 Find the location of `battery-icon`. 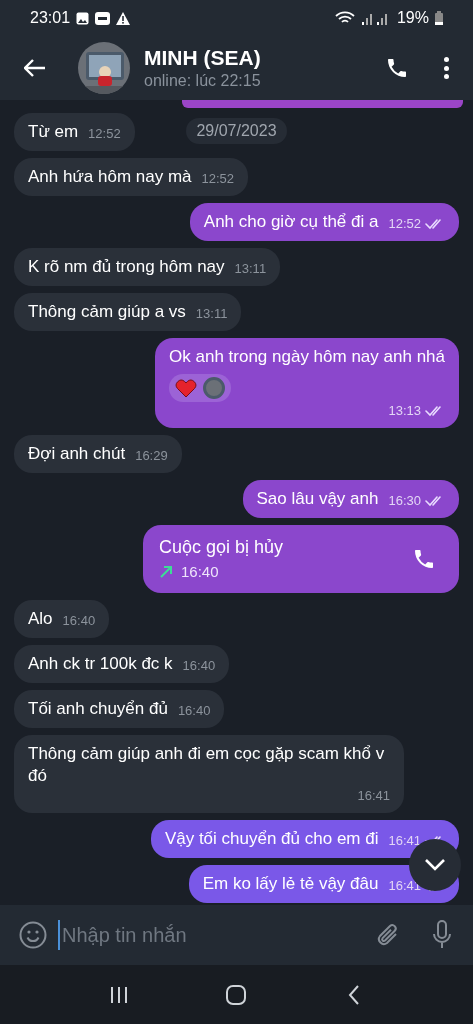

battery-icon is located at coordinates (439, 18).